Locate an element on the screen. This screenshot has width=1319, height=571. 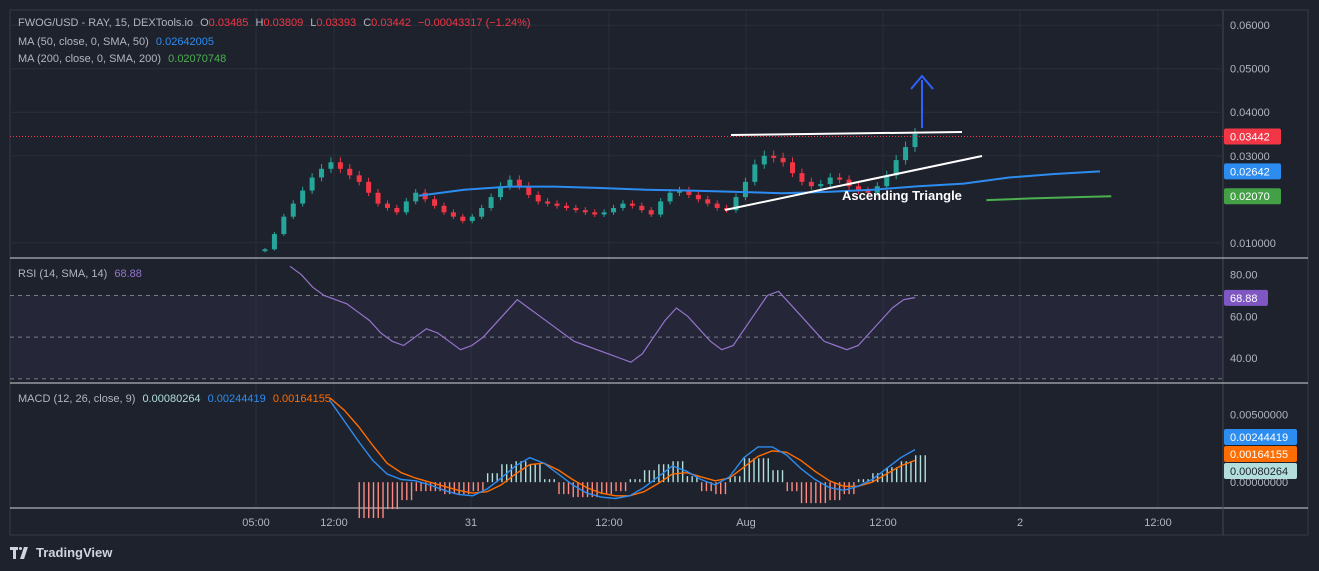
brand-name: TradingView is located at coordinates (74, 552).